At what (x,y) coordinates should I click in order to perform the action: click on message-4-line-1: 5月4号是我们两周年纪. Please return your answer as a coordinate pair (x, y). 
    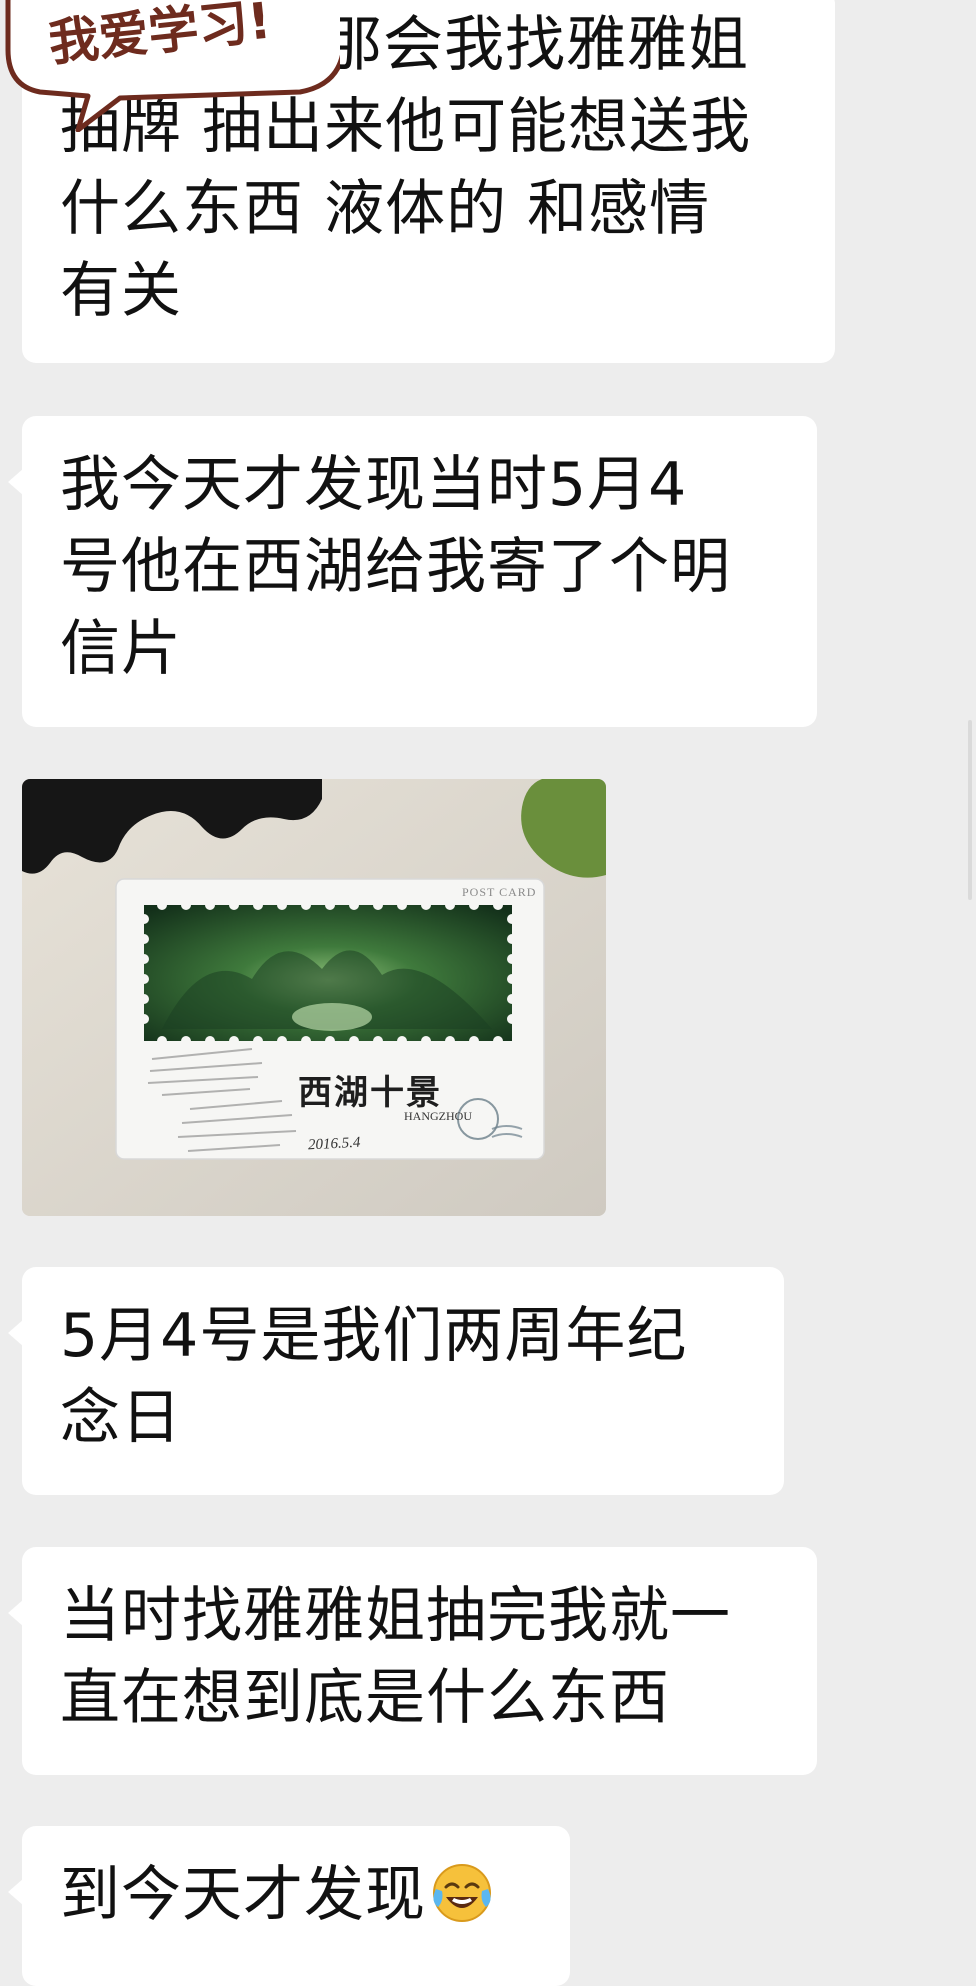
    Looking at the image, I should click on (374, 1336).